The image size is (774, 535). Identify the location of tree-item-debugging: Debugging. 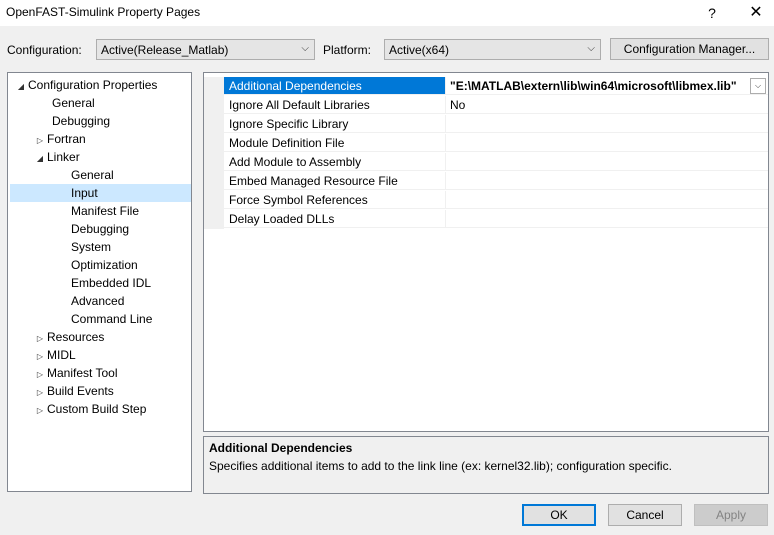
(81, 121).